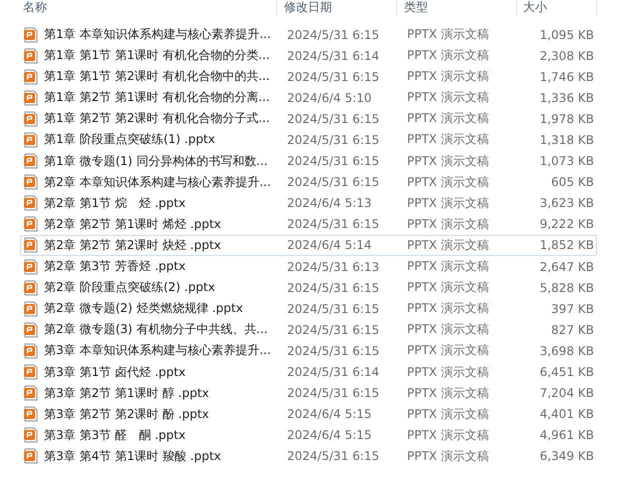  I want to click on file-name: 第3章 第4节 第1课时 羧酸 .pptx, so click(133, 456).